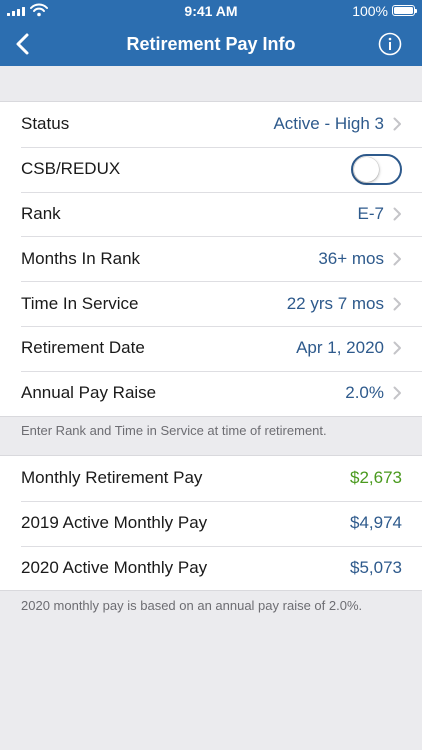 Image resolution: width=422 pixels, height=750 pixels. Describe the element at coordinates (71, 169) in the screenshot. I see `csb-redux-label: CSB/REDUX` at that location.